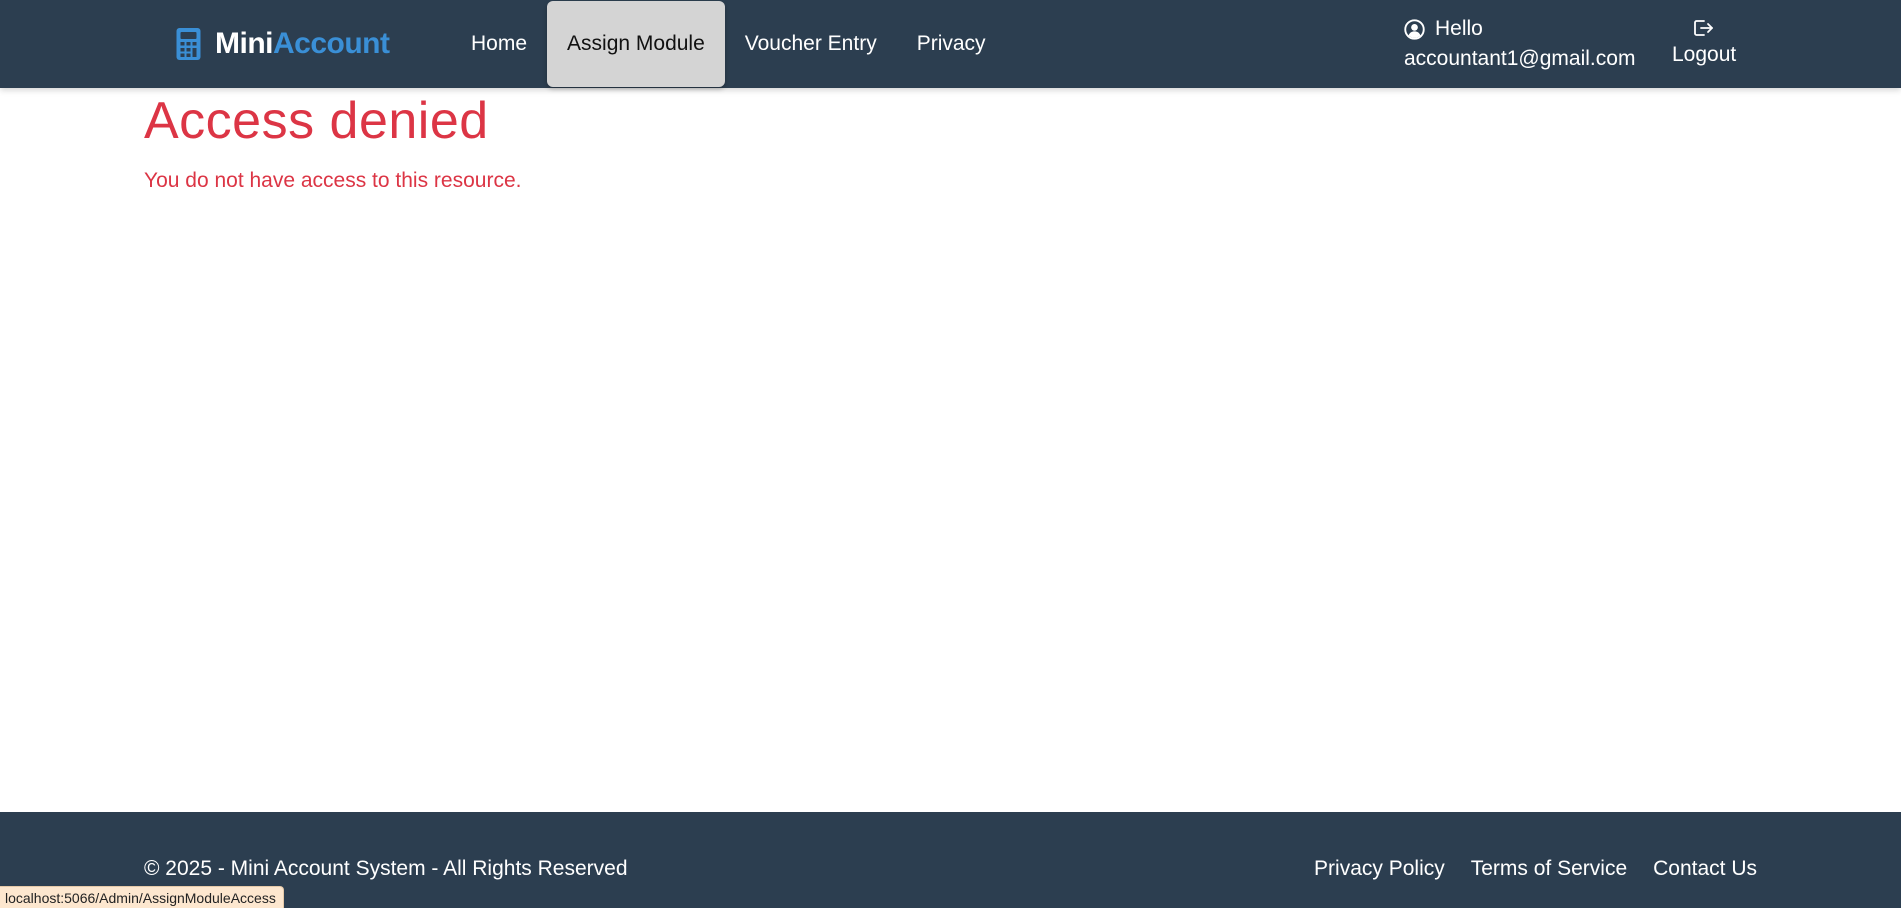 The image size is (1901, 909). What do you see at coordinates (1549, 869) in the screenshot?
I see `footer-link-terms-of-service: Terms of Service` at bounding box center [1549, 869].